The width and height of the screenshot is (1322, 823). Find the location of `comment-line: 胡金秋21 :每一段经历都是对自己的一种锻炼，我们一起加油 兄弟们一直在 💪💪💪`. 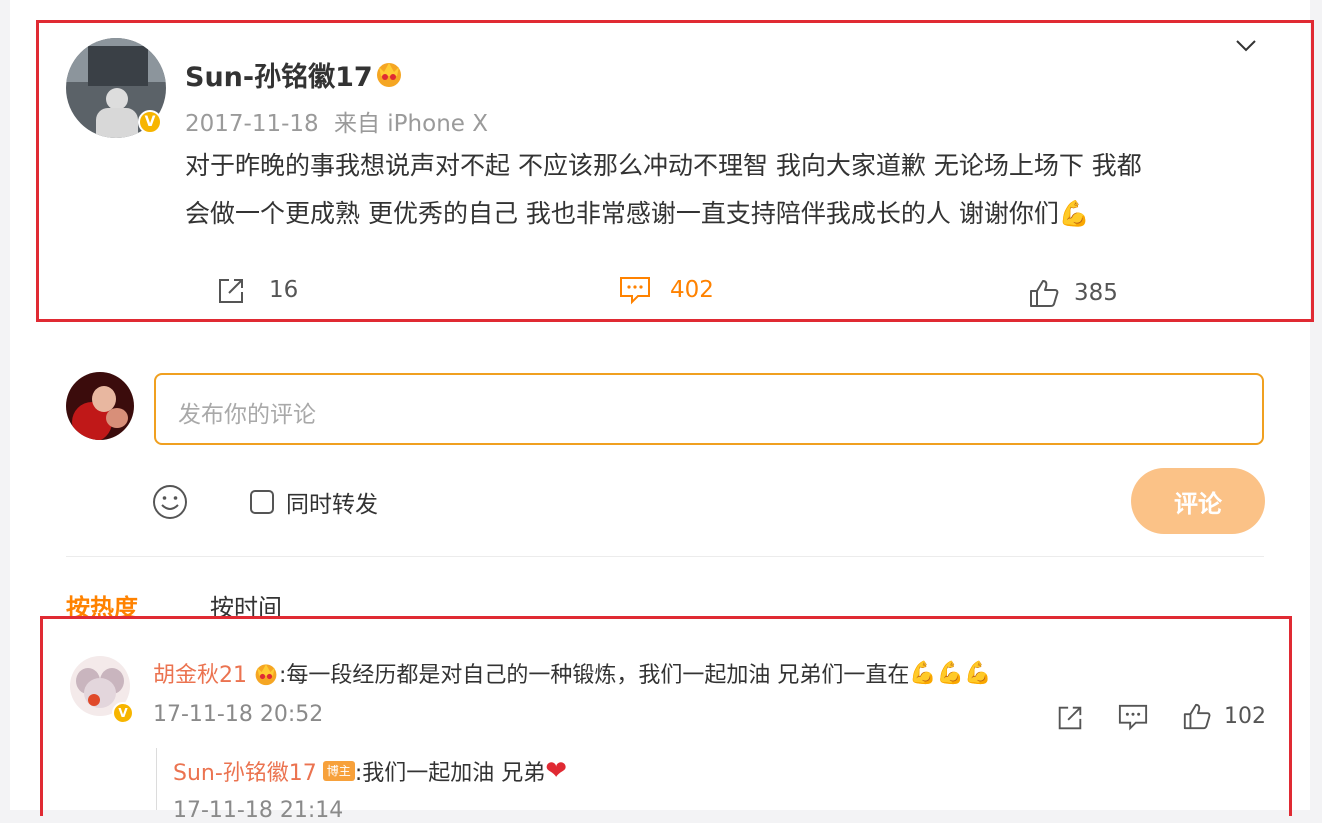

comment-line: 胡金秋21 :每一段经历都是对自己的一种锻炼，我们一起加油 兄弟们一直在 💪💪💪 is located at coordinates (572, 673).